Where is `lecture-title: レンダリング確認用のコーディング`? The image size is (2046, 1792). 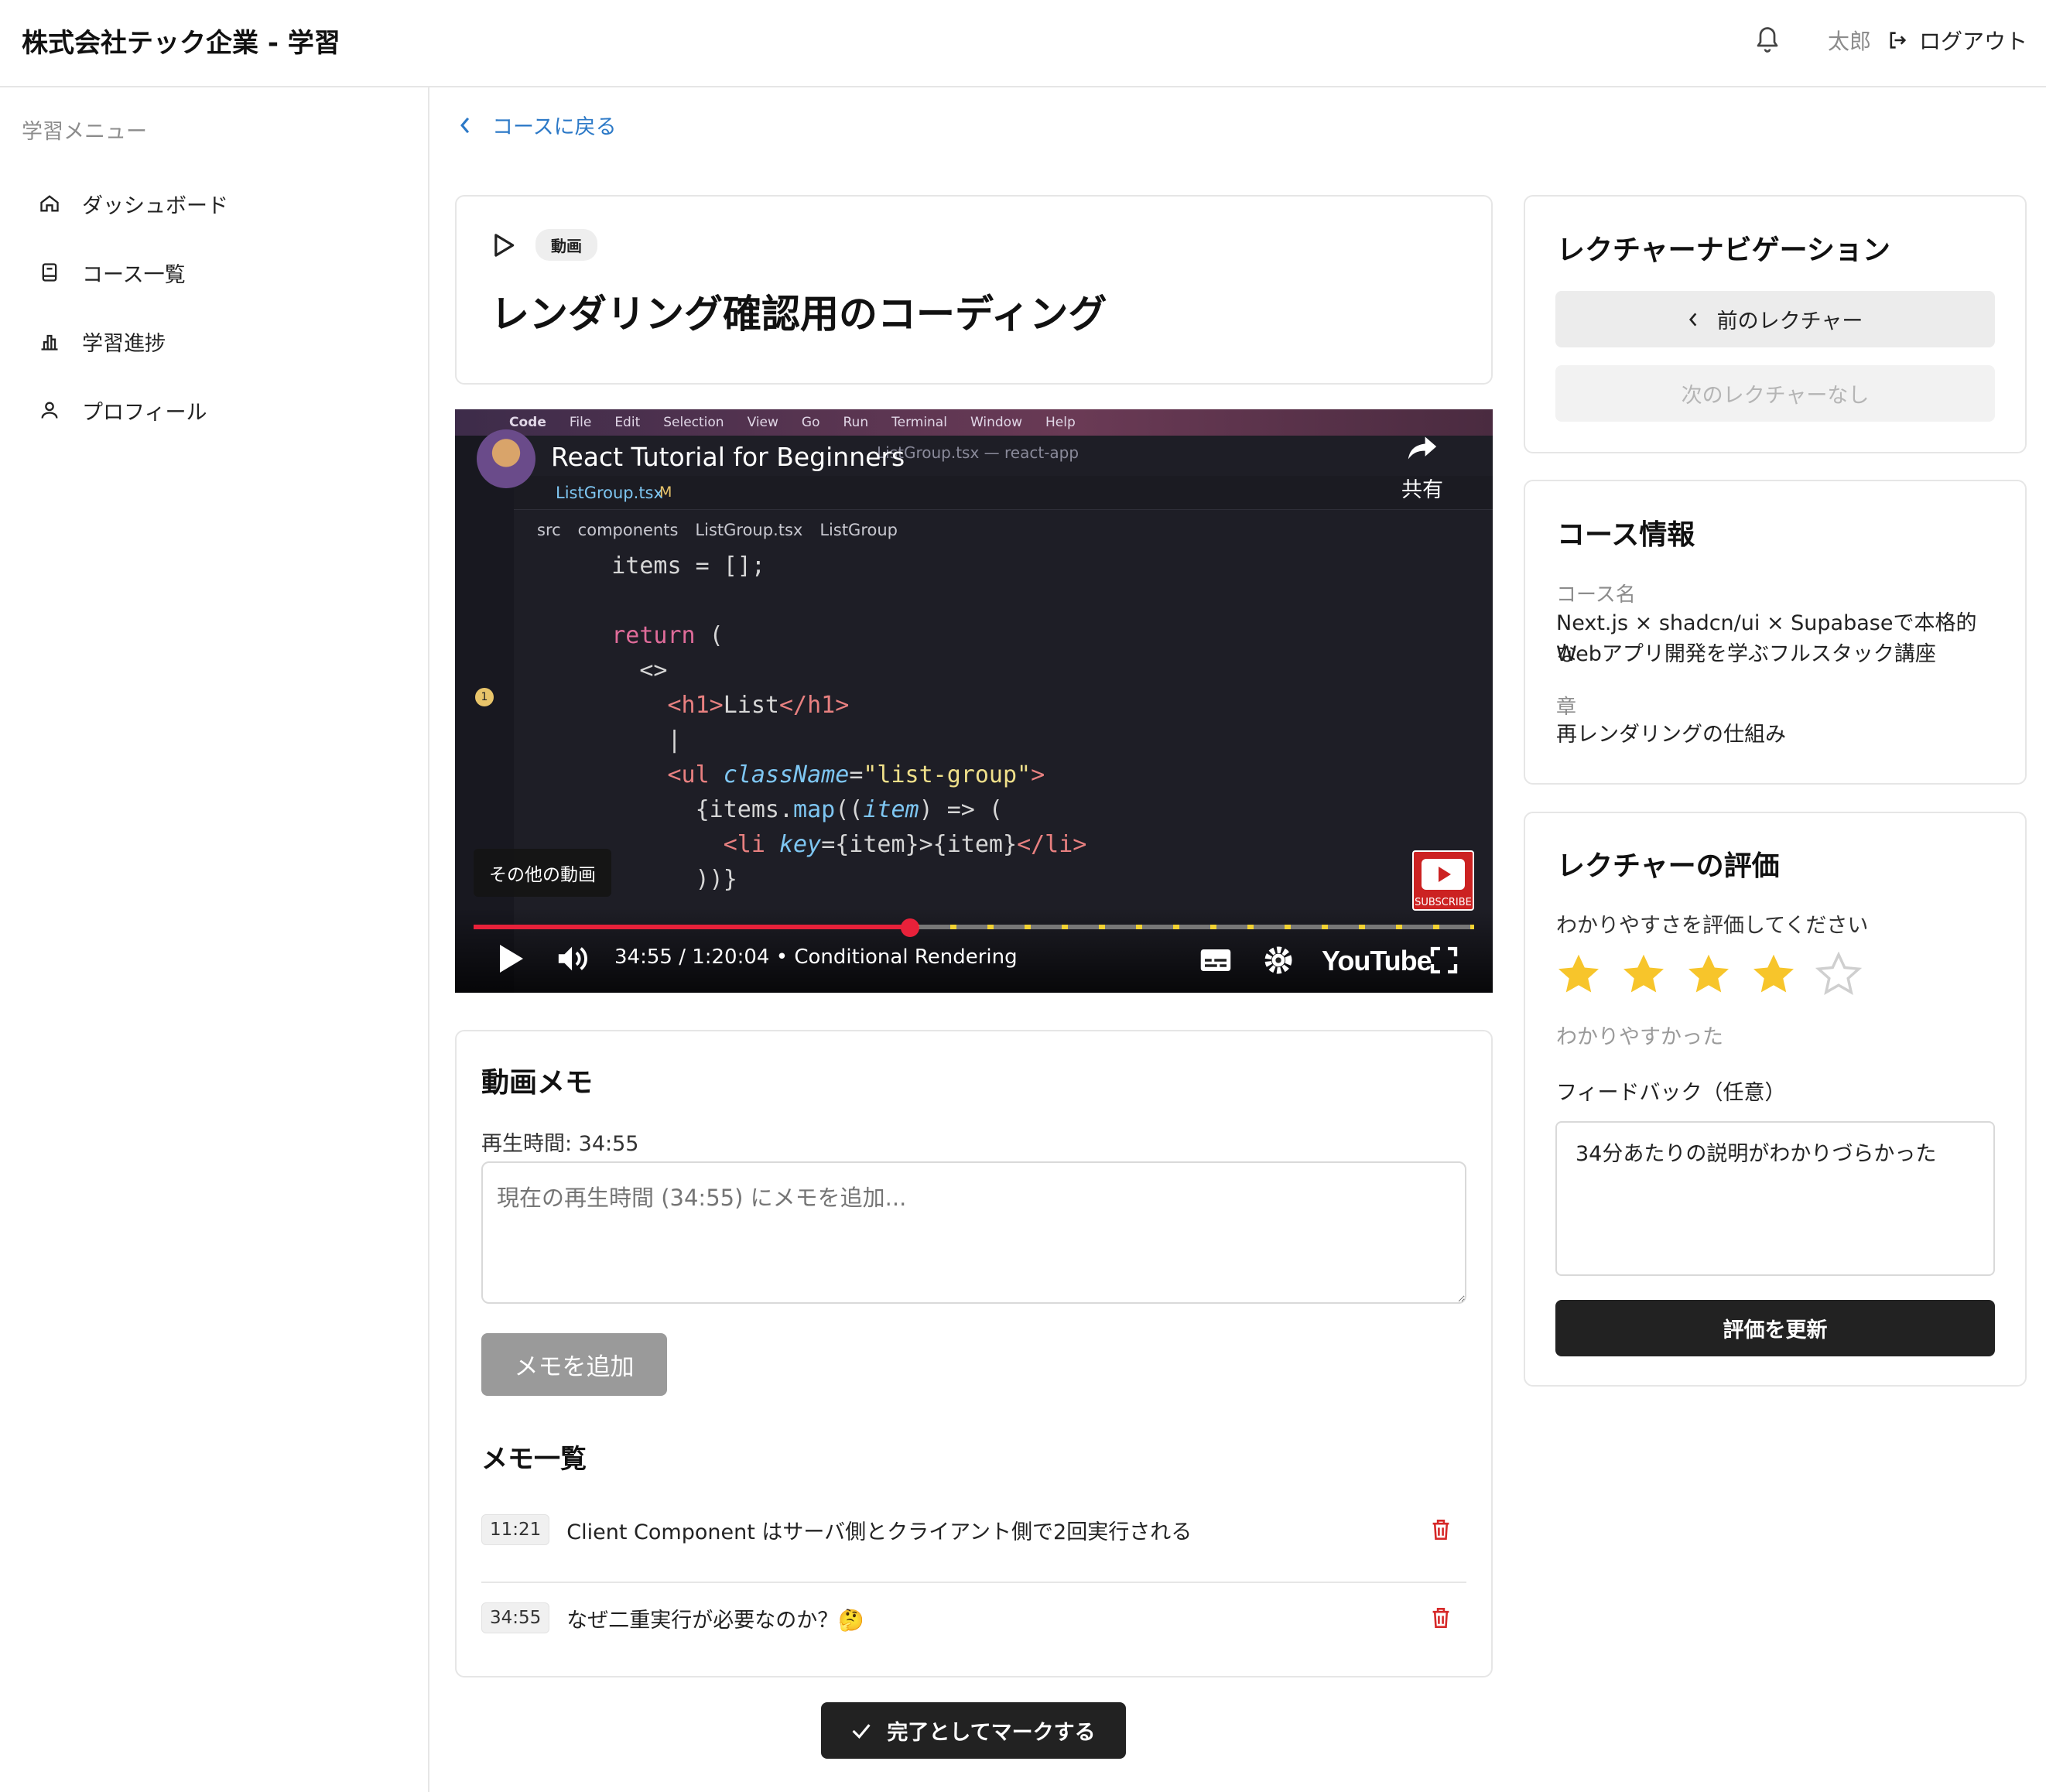 lecture-title: レンダリング確認用のコーディング is located at coordinates (799, 314).